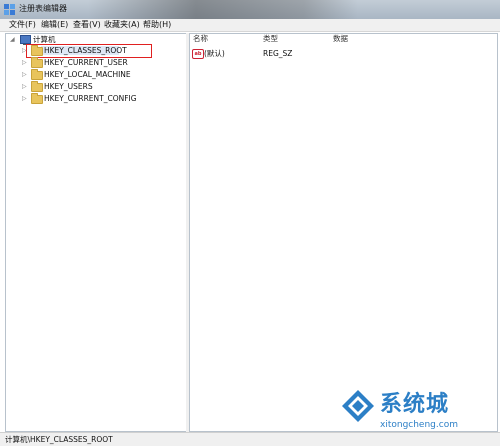 This screenshot has height=446, width=500. Describe the element at coordinates (54, 25) in the screenshot. I see `menu-edit: 编辑(E)` at that location.